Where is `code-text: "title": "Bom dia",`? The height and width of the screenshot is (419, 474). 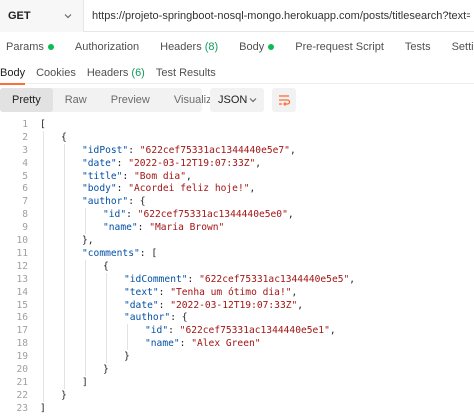 code-text: "title": "Bom dia", is located at coordinates (137, 176).